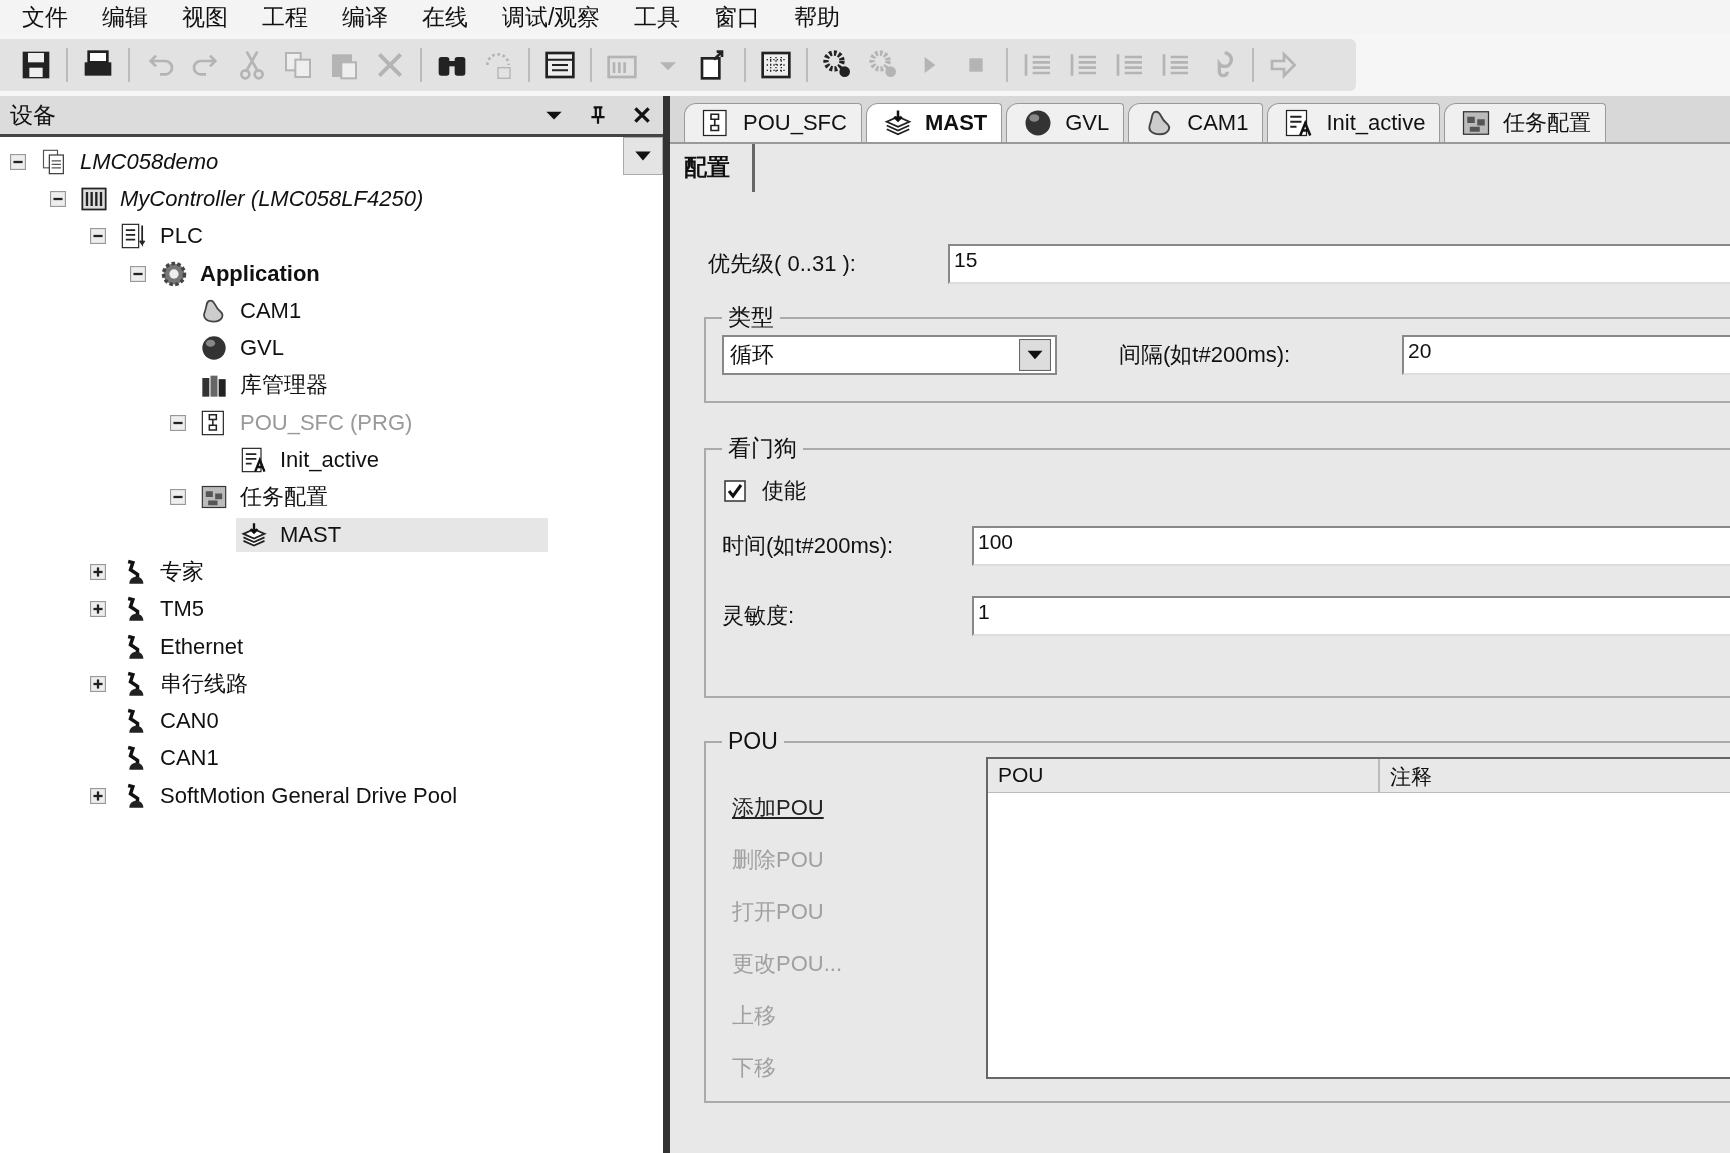 This screenshot has width=1730, height=1153. What do you see at coordinates (266, 497) in the screenshot?
I see `tree-item: 任务配置` at bounding box center [266, 497].